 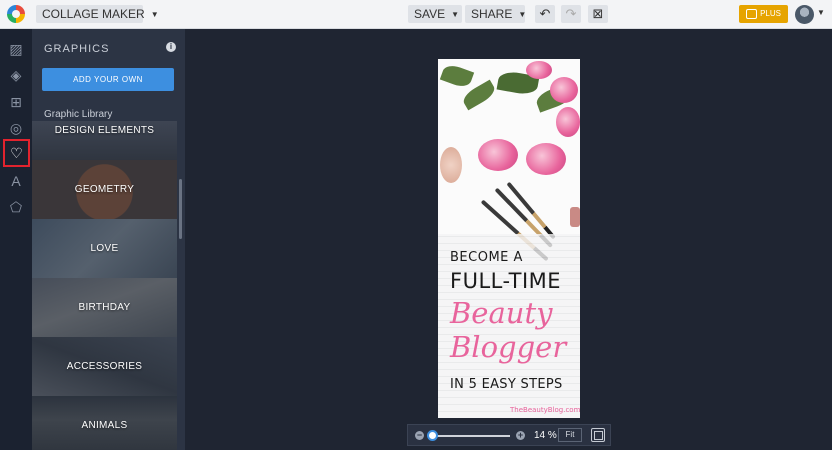 I want to click on library-tile-birthday: BIRTHDAY, so click(x=104, y=307).